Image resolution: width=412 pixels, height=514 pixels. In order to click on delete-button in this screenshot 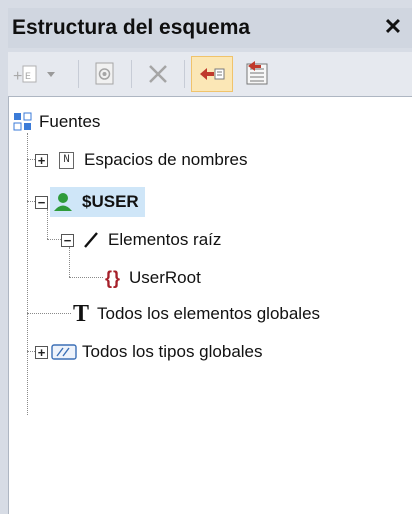, I will do `click(158, 74)`.